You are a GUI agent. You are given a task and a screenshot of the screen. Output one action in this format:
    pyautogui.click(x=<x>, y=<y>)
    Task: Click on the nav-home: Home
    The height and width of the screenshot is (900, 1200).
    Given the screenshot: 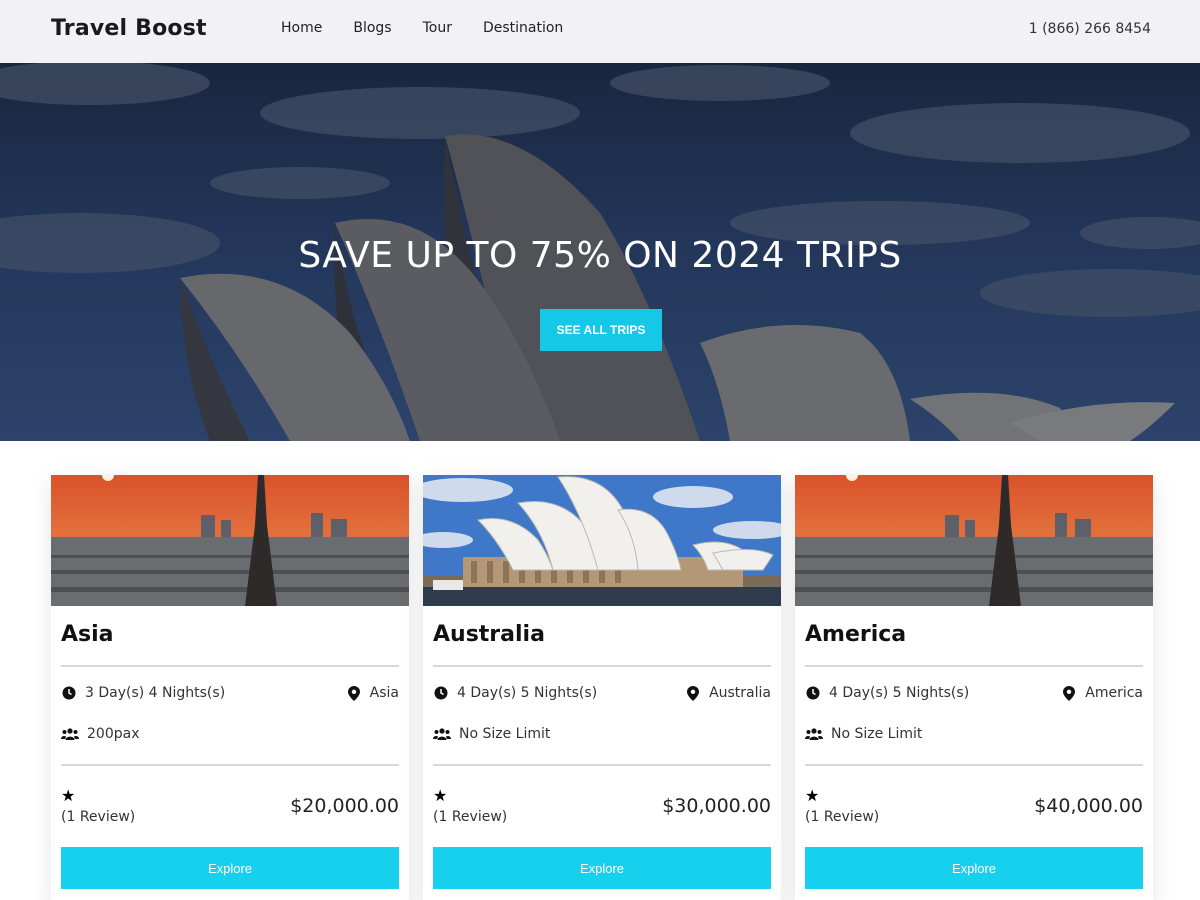 What is the action you would take?
    pyautogui.click(x=301, y=28)
    